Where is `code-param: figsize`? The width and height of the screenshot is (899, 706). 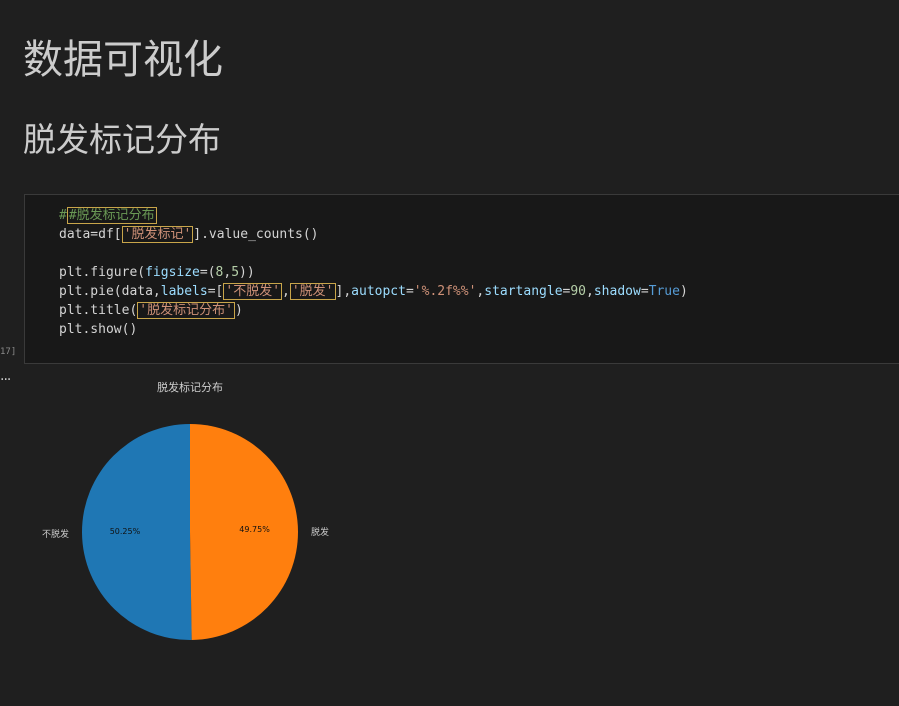 code-param: figsize is located at coordinates (172, 272).